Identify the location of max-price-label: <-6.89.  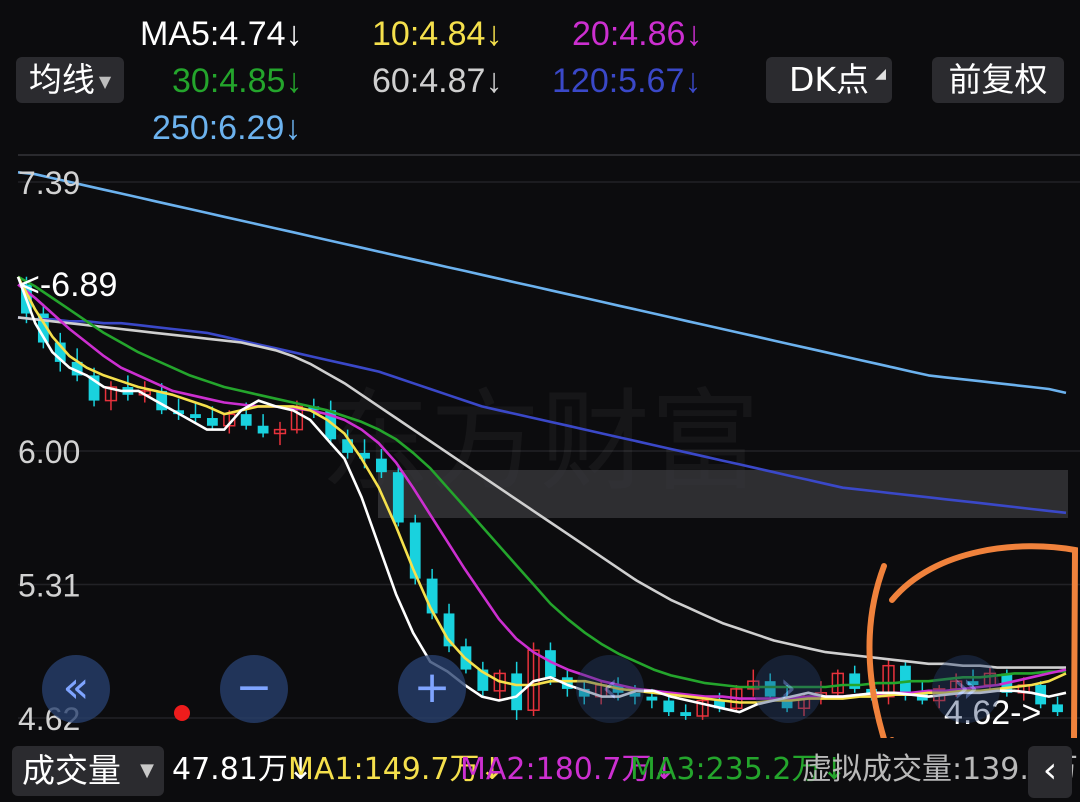
(68, 285).